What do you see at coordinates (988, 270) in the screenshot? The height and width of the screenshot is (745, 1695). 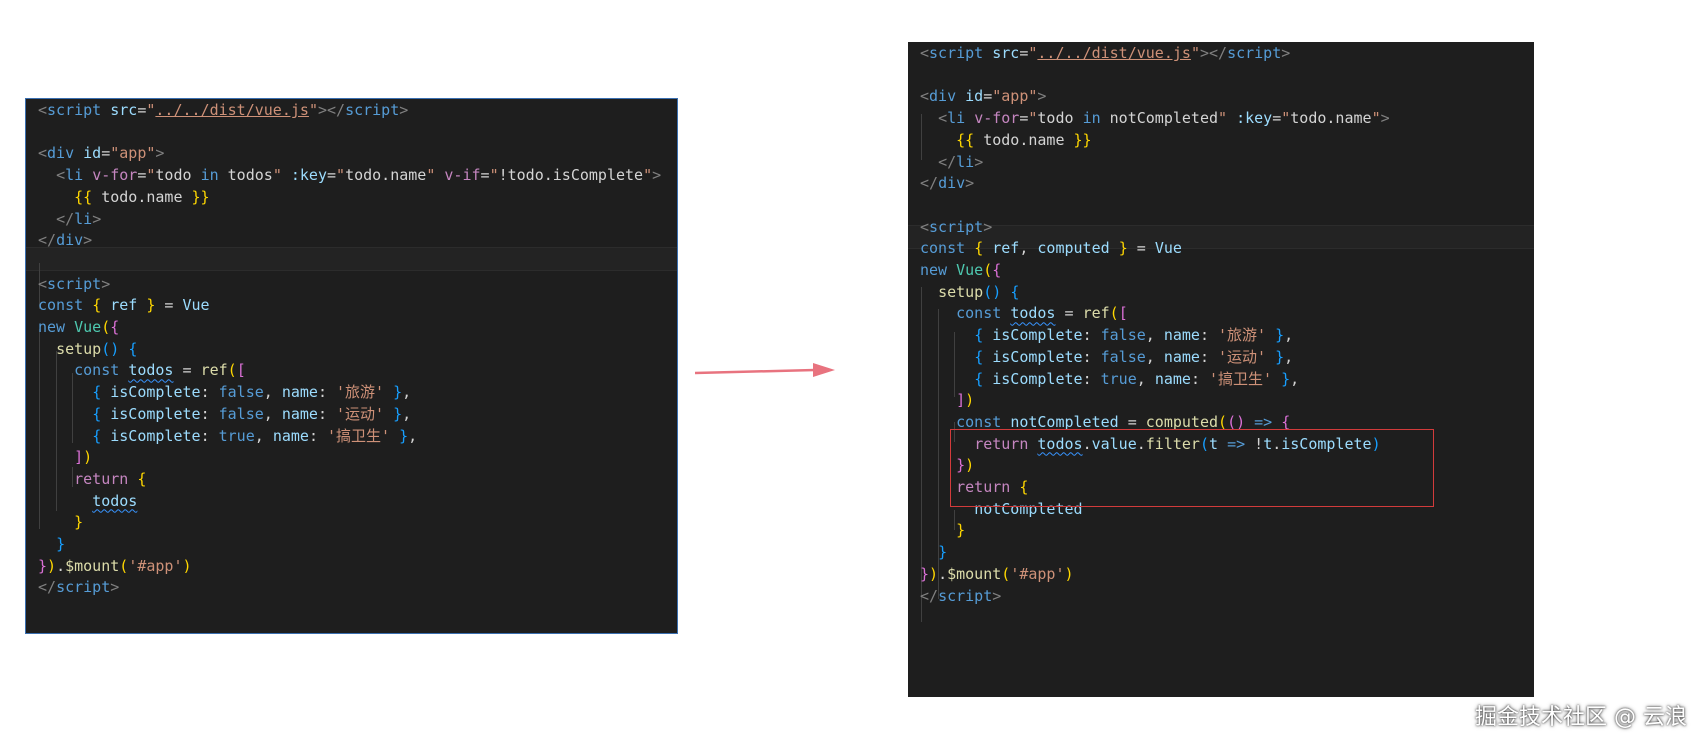 I see `code-token: (` at bounding box center [988, 270].